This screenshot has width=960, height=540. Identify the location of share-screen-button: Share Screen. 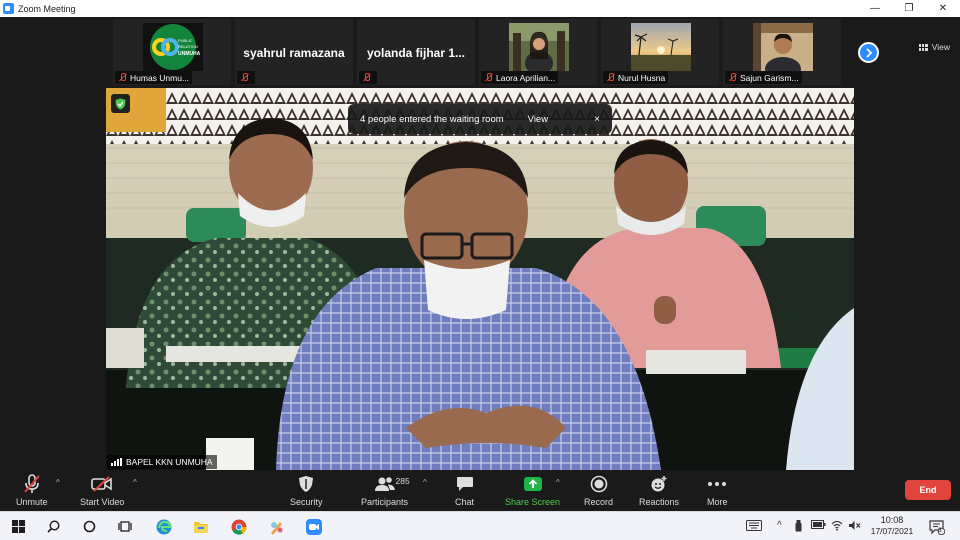
(532, 490).